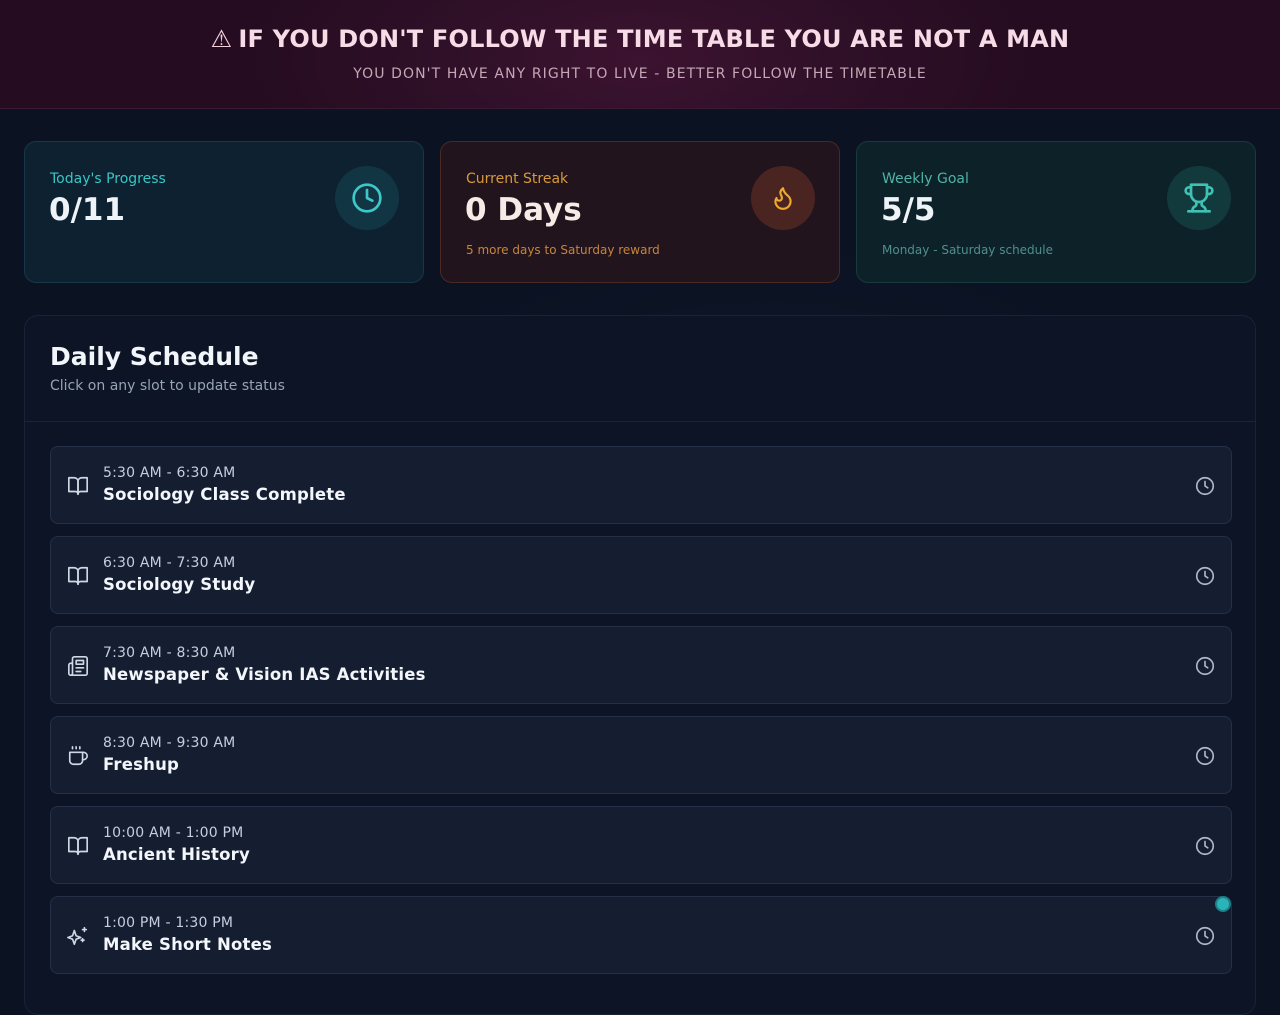 The image size is (1280, 1015). What do you see at coordinates (264, 674) in the screenshot?
I see `slot-title: Newspaper & Vision IAS Activities` at bounding box center [264, 674].